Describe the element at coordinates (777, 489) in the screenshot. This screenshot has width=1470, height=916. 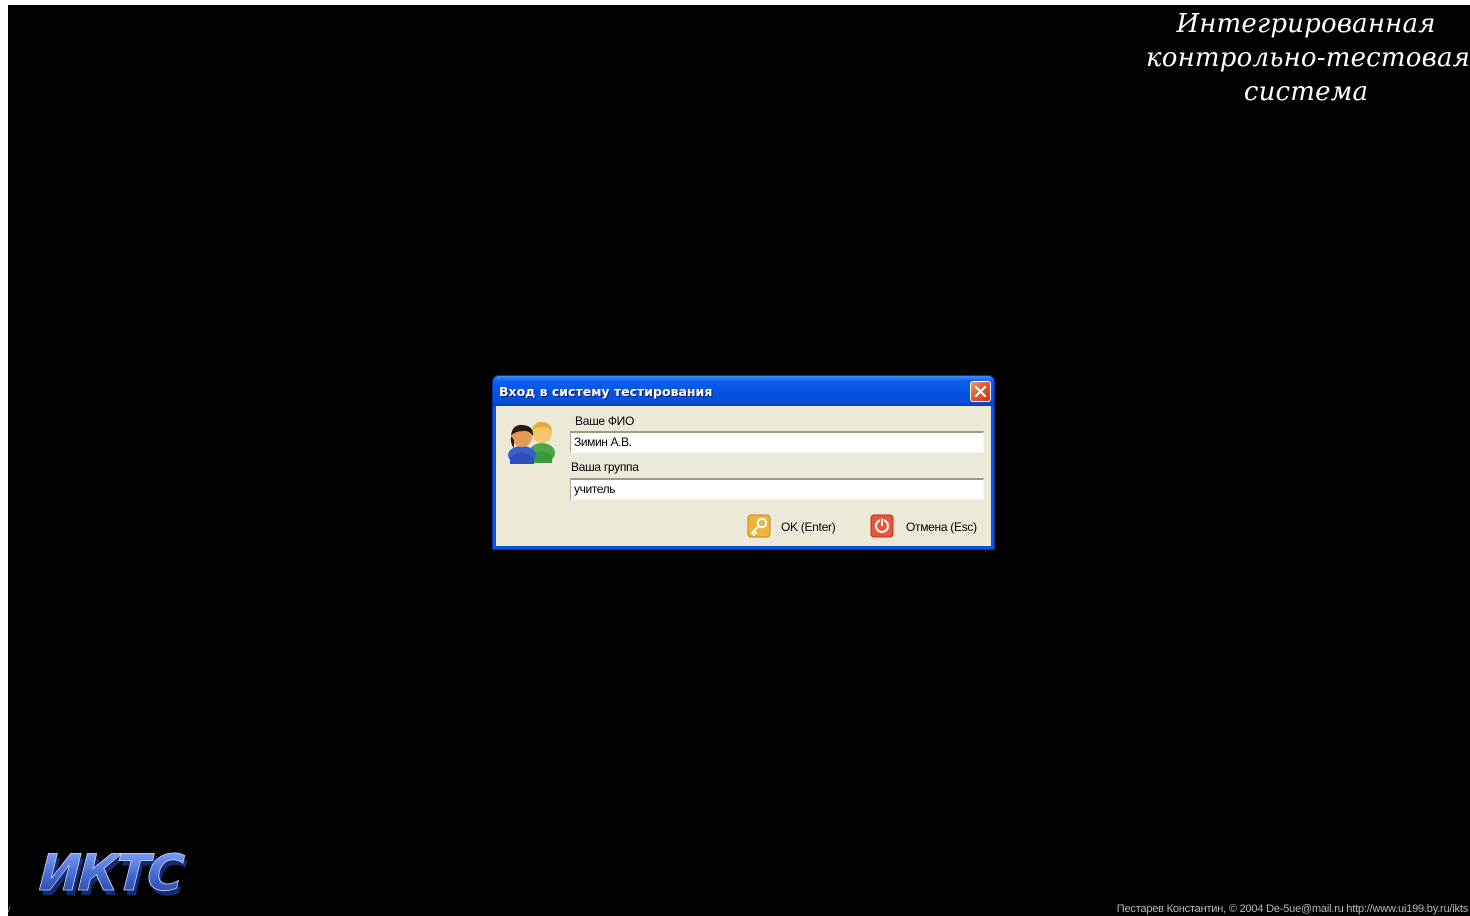
I see `group-input: учитель` at that location.